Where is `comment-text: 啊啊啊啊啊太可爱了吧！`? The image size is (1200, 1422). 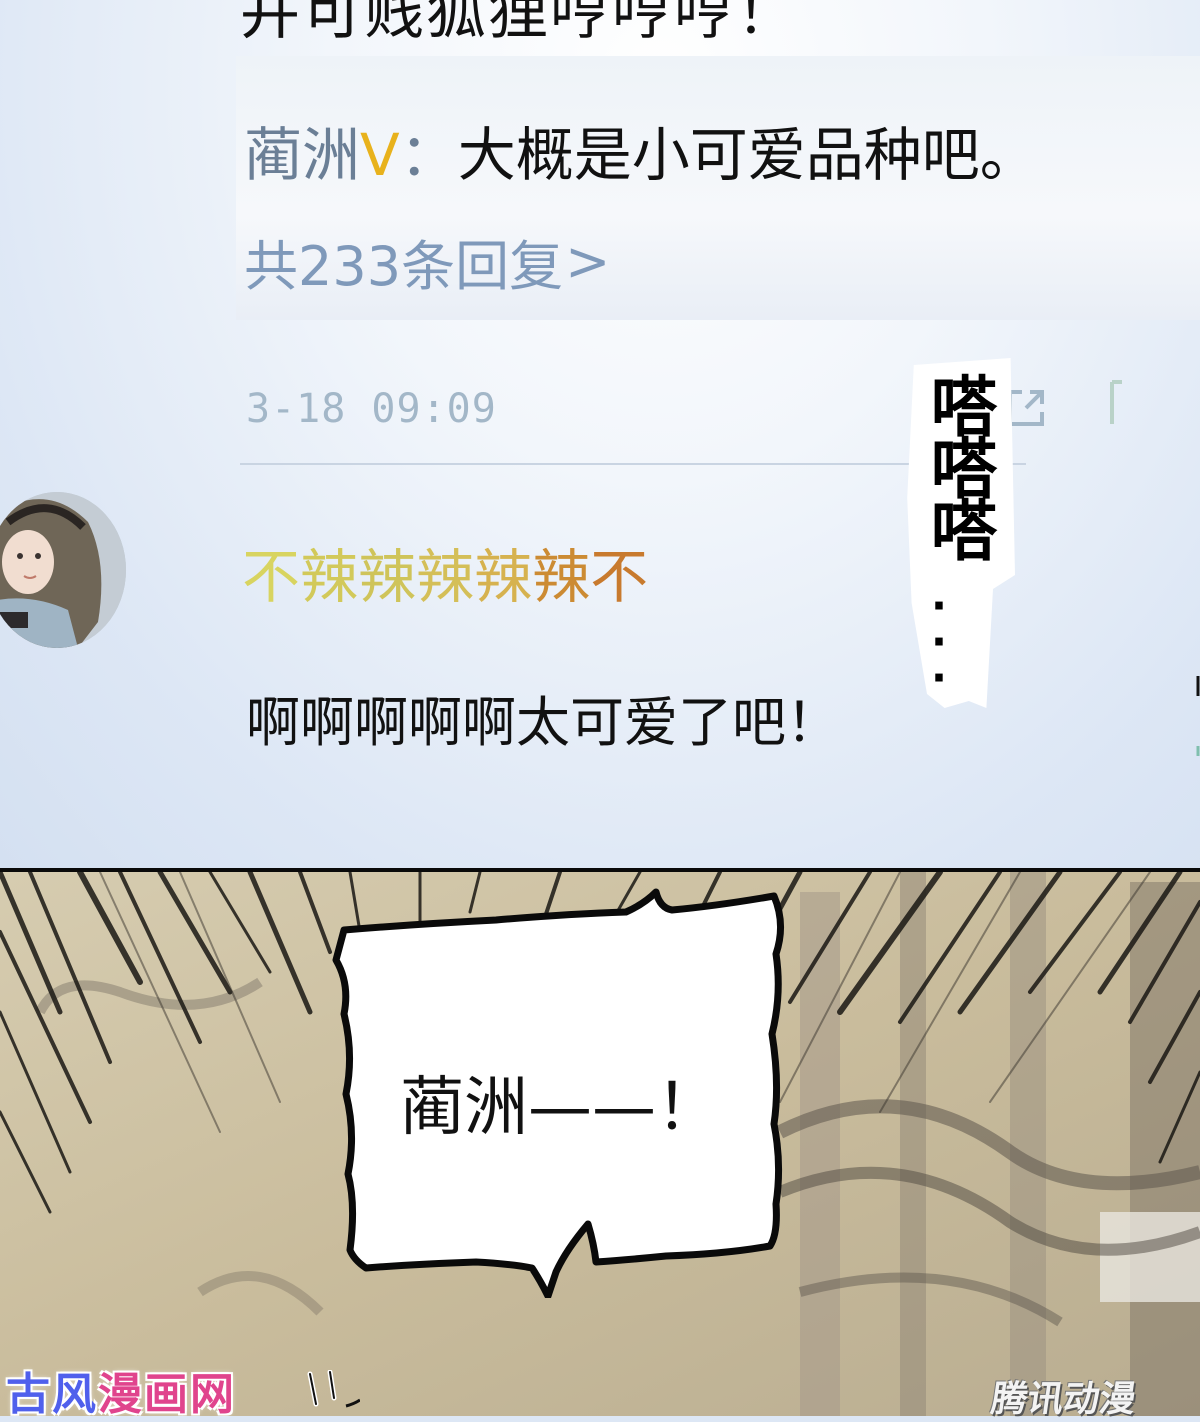
comment-text: 啊啊啊啊啊太可爱了吧！ is located at coordinates (543, 722).